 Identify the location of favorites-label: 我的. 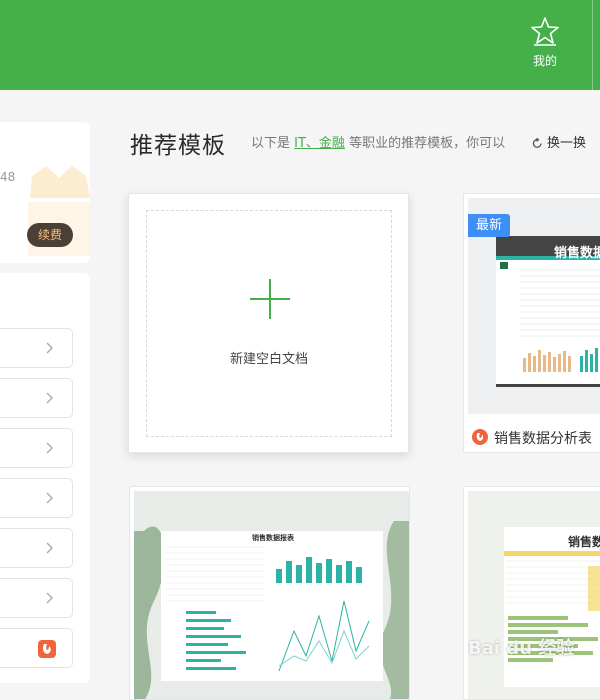
(544, 61).